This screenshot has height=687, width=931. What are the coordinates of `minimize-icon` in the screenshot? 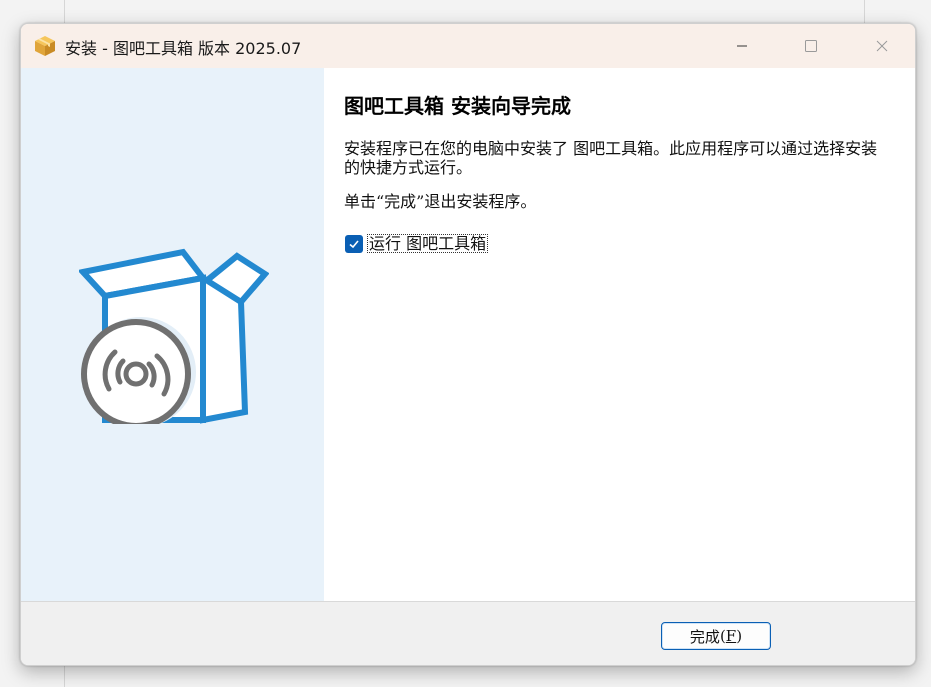 It's located at (742, 46).